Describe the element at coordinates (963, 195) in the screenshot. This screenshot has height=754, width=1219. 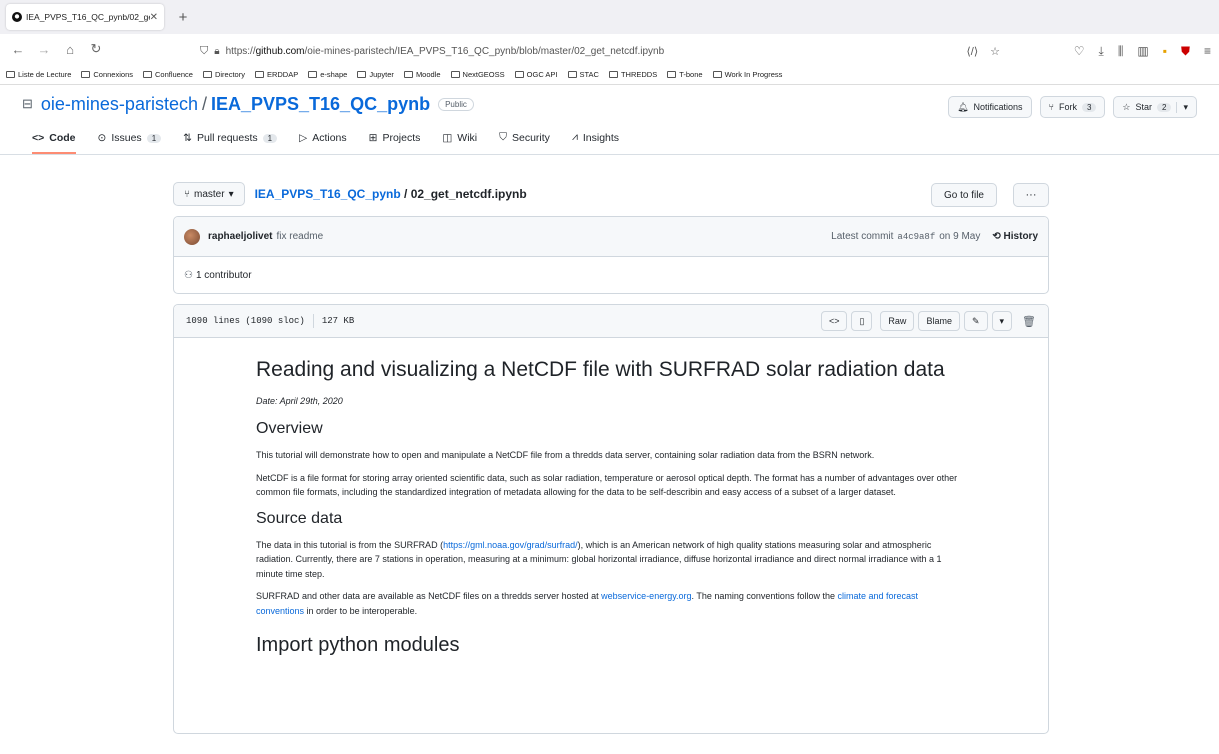
I see `go-to-file-button: Go to file` at that location.